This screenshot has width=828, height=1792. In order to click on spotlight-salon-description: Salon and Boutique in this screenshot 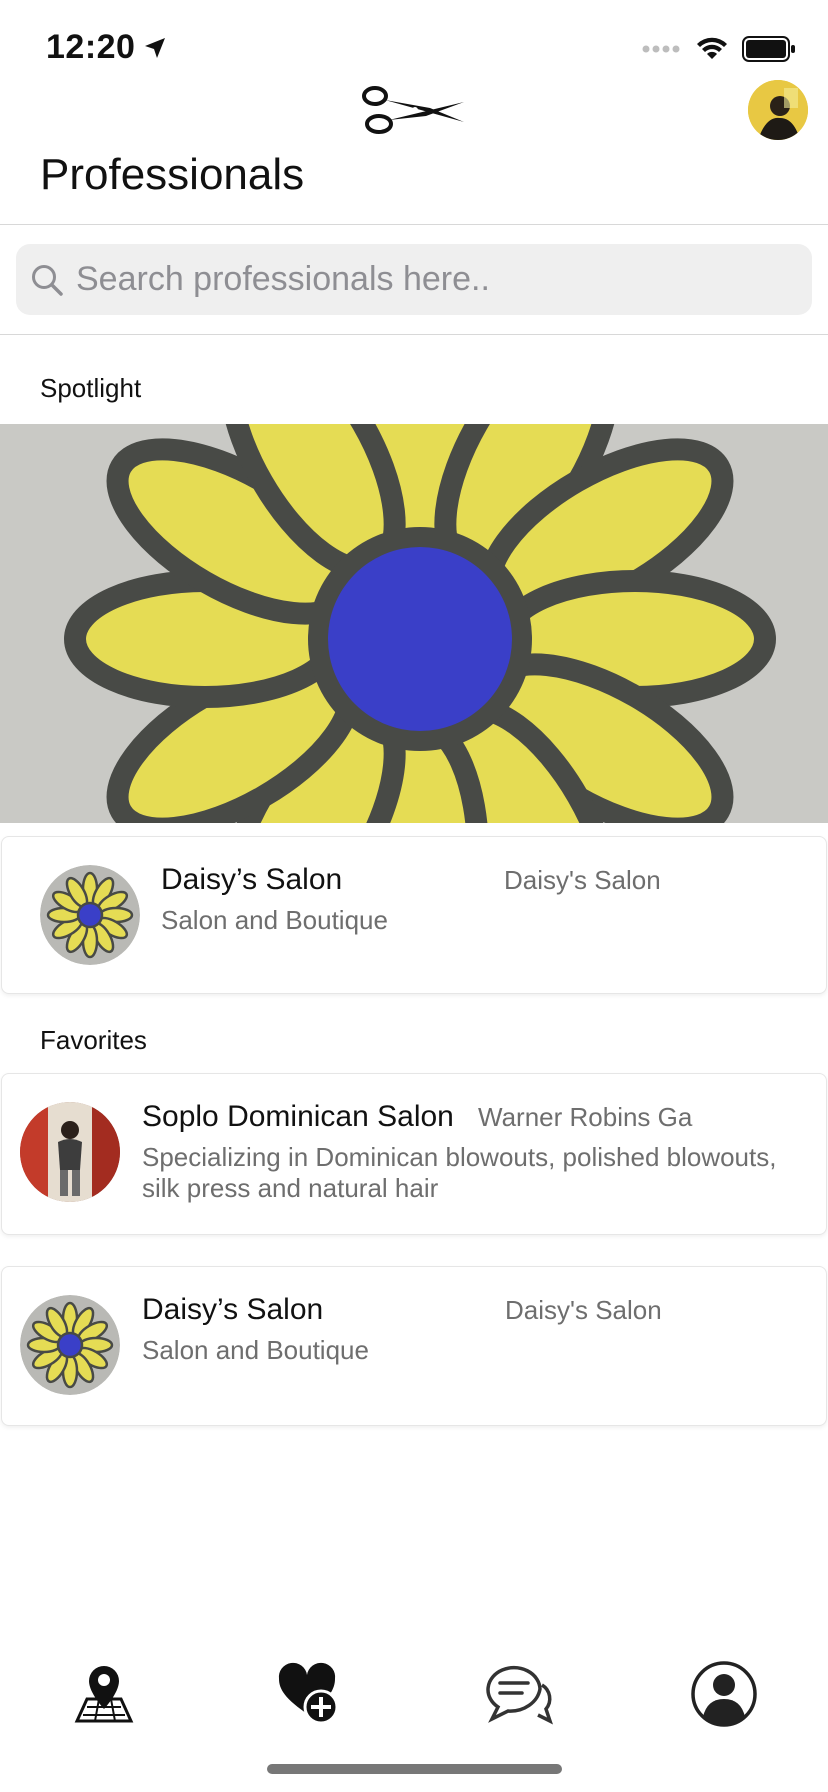, I will do `click(274, 920)`.